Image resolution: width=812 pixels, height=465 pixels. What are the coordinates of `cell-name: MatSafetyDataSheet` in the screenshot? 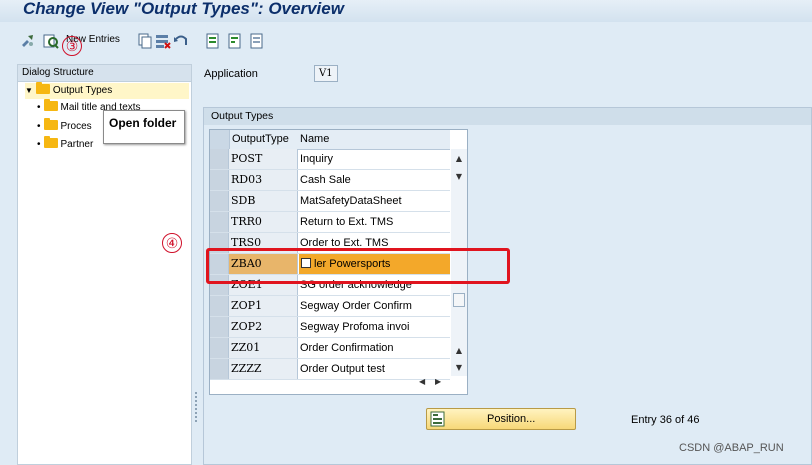 It's located at (351, 201).